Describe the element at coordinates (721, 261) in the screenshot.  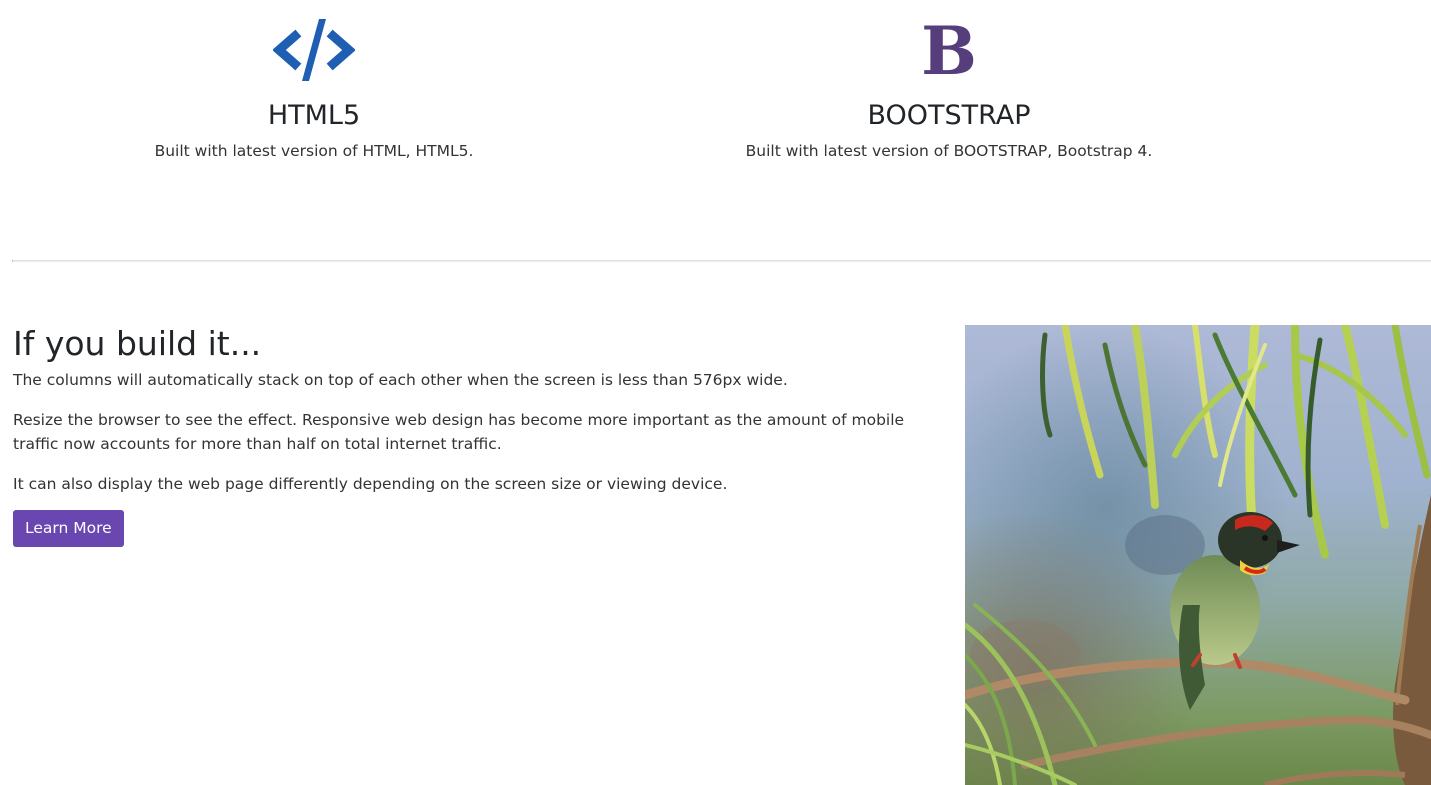
I see `section-divider` at that location.